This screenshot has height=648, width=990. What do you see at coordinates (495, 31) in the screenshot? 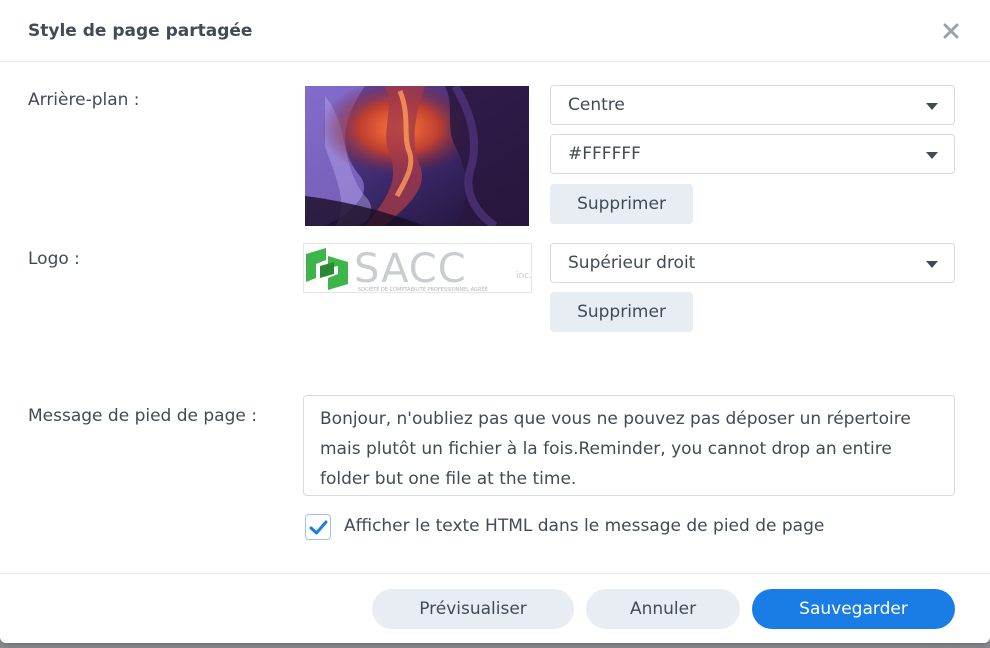
I see `dialog-header: Style de page partagée` at bounding box center [495, 31].